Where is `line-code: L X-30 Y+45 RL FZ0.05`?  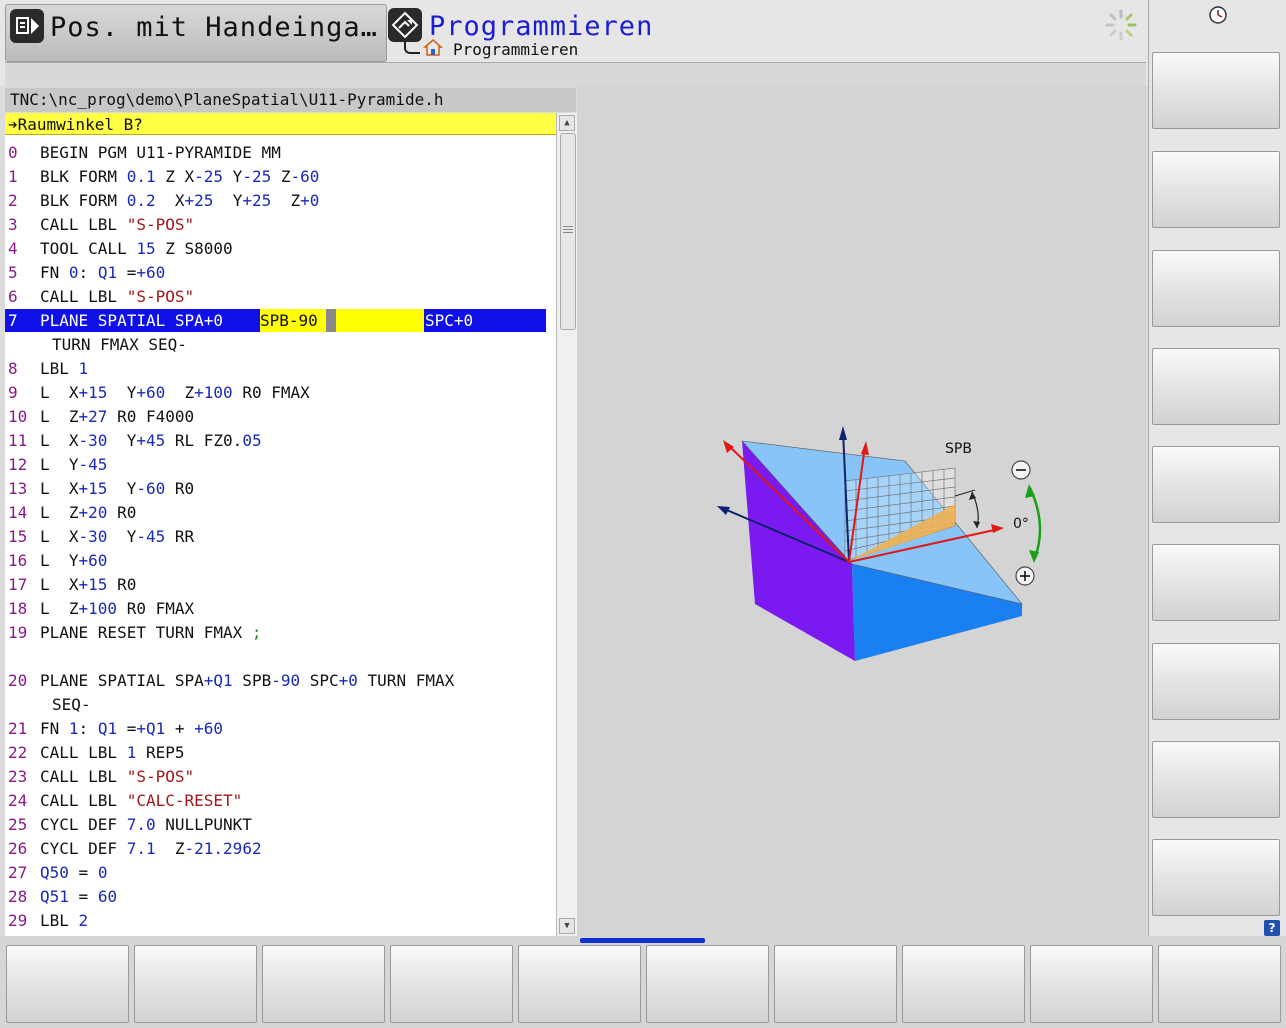 line-code: L X-30 Y+45 RL FZ0.05 is located at coordinates (151, 440).